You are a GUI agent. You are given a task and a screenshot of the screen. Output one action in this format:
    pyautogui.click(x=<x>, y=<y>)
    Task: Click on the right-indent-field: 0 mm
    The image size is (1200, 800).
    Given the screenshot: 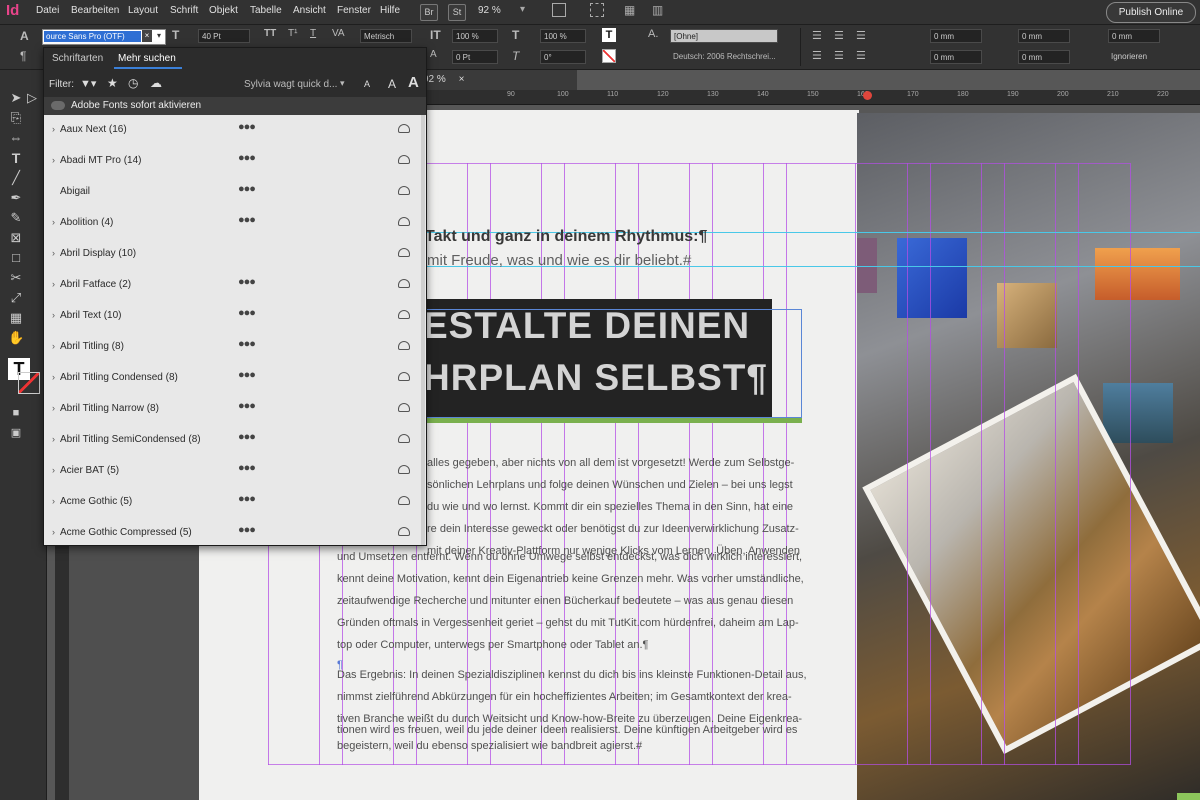 What is the action you would take?
    pyautogui.click(x=956, y=57)
    